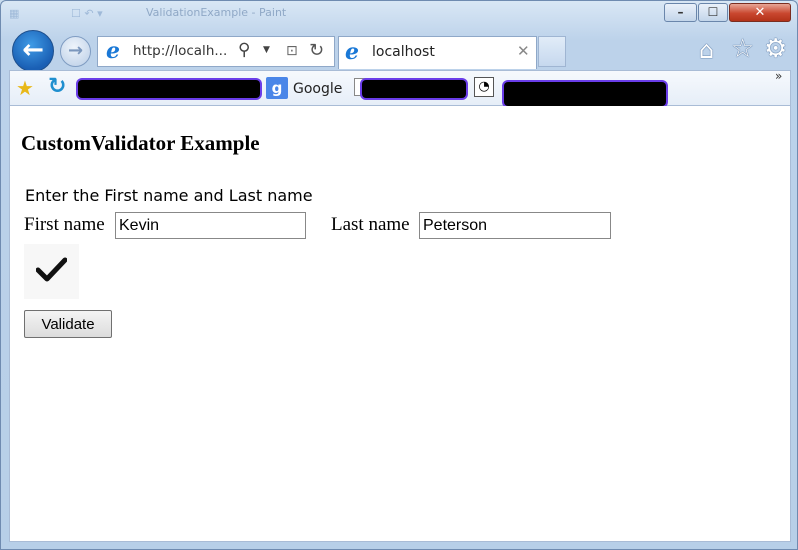 The height and width of the screenshot is (550, 798). I want to click on minimize-button: –, so click(680, 12).